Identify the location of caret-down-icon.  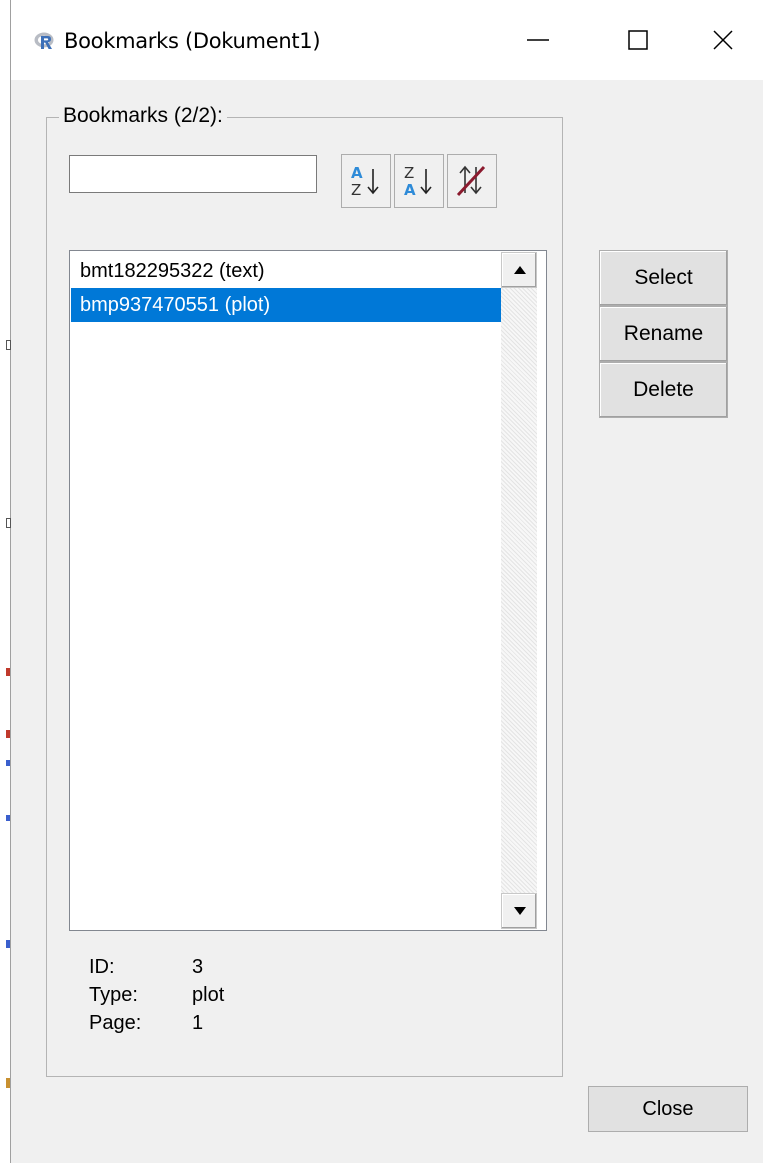
(520, 911).